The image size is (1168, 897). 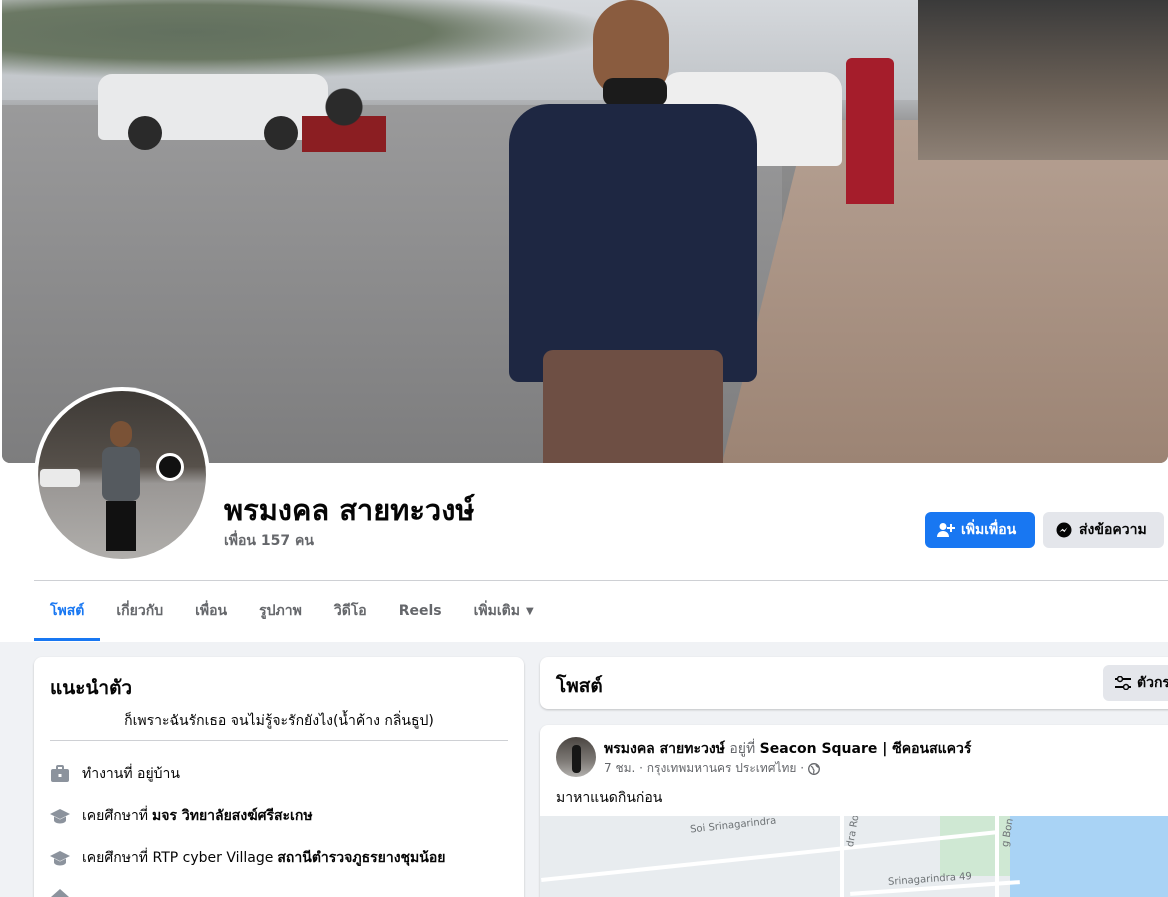 I want to click on tab-friends: เพื่อน, so click(x=211, y=611).